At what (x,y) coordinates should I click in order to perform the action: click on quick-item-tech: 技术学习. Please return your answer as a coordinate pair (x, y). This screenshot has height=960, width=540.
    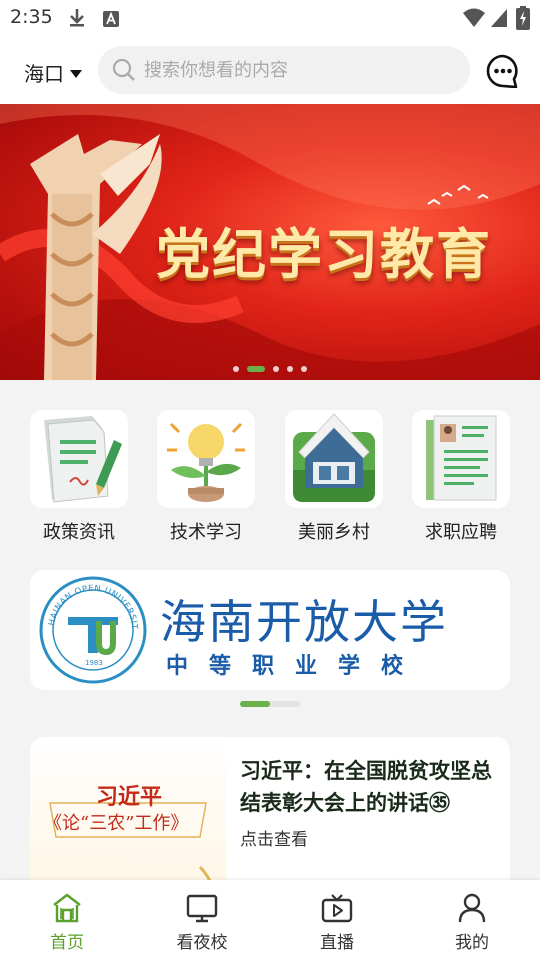
    Looking at the image, I should click on (206, 477).